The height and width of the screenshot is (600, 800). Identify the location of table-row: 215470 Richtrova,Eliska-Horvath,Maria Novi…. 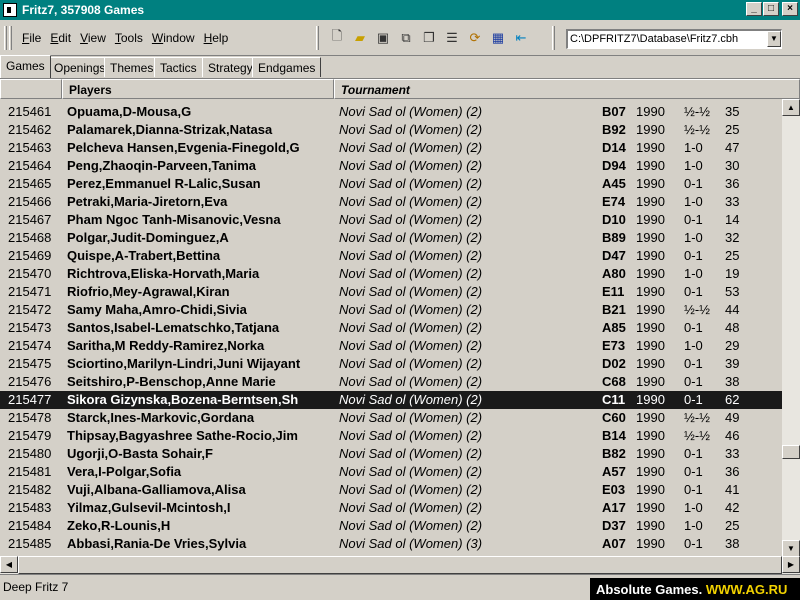
(391, 274).